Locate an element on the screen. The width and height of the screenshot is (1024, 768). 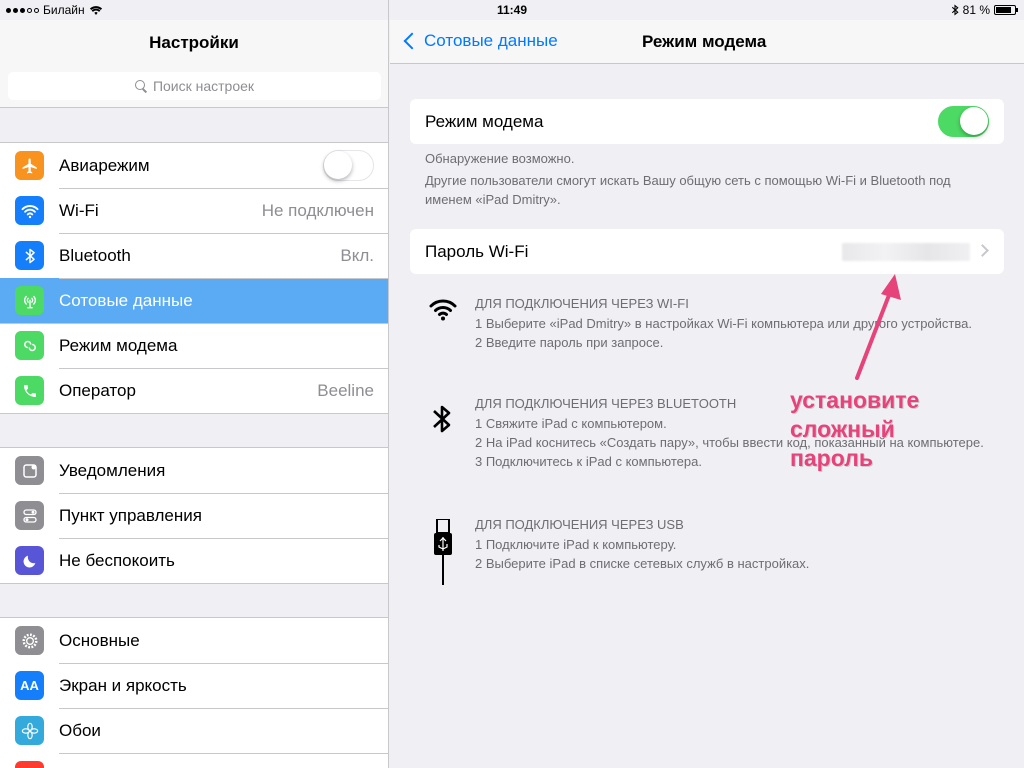
bluetooth-status: Вкл. is located at coordinates (357, 255).